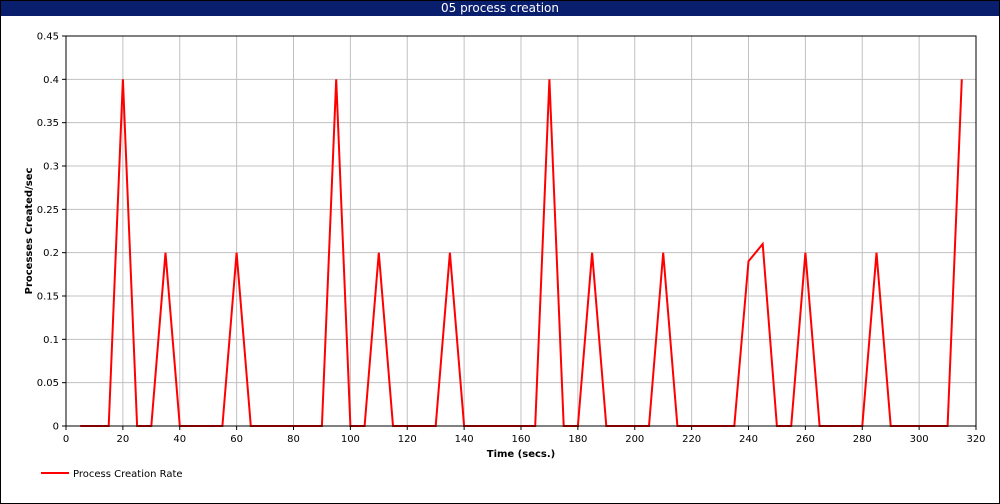 This screenshot has height=504, width=1000. What do you see at coordinates (179, 439) in the screenshot?
I see `x-tick-label: 40` at bounding box center [179, 439].